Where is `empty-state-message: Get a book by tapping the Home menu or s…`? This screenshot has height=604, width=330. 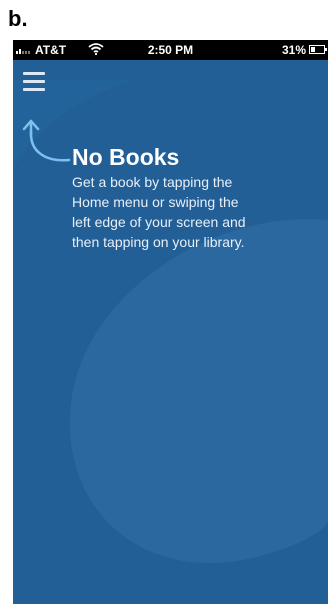
empty-state-message: Get a book by tapping the Home menu or s… is located at coordinates (197, 212).